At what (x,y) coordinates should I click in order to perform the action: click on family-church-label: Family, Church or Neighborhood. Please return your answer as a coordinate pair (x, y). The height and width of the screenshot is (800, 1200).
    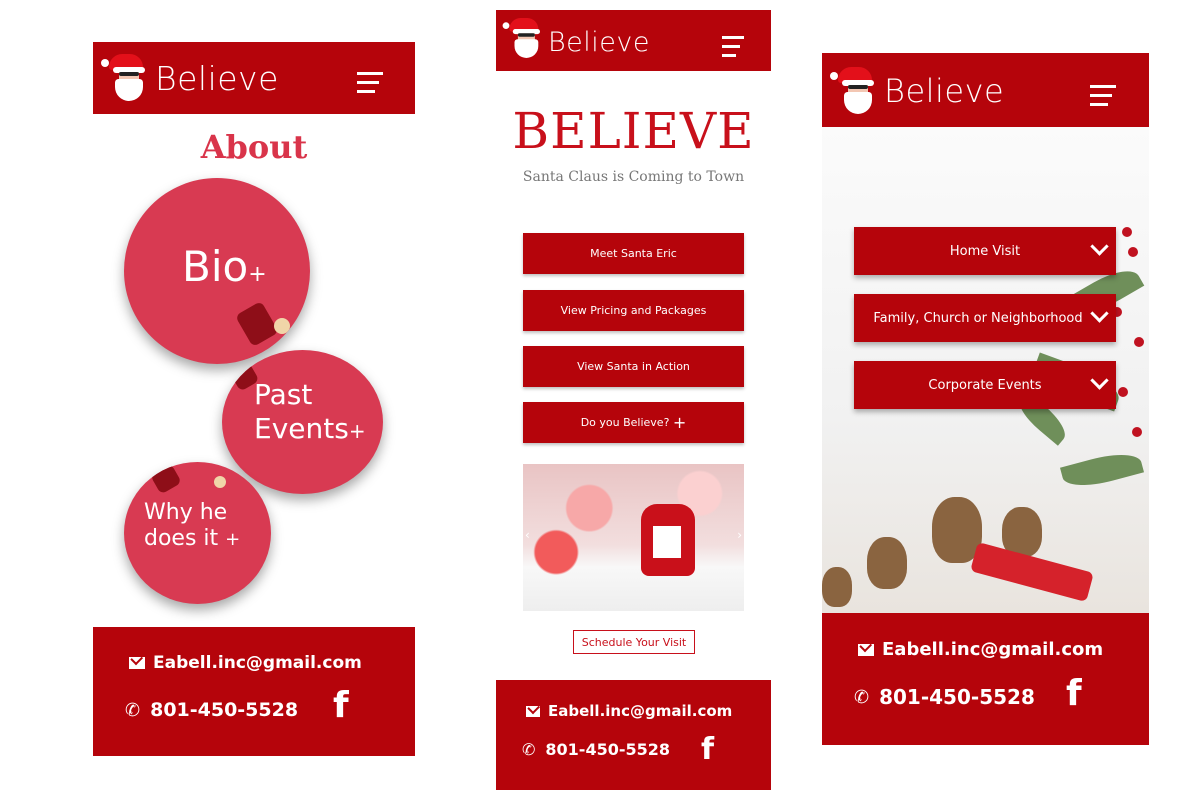
    Looking at the image, I should click on (978, 318).